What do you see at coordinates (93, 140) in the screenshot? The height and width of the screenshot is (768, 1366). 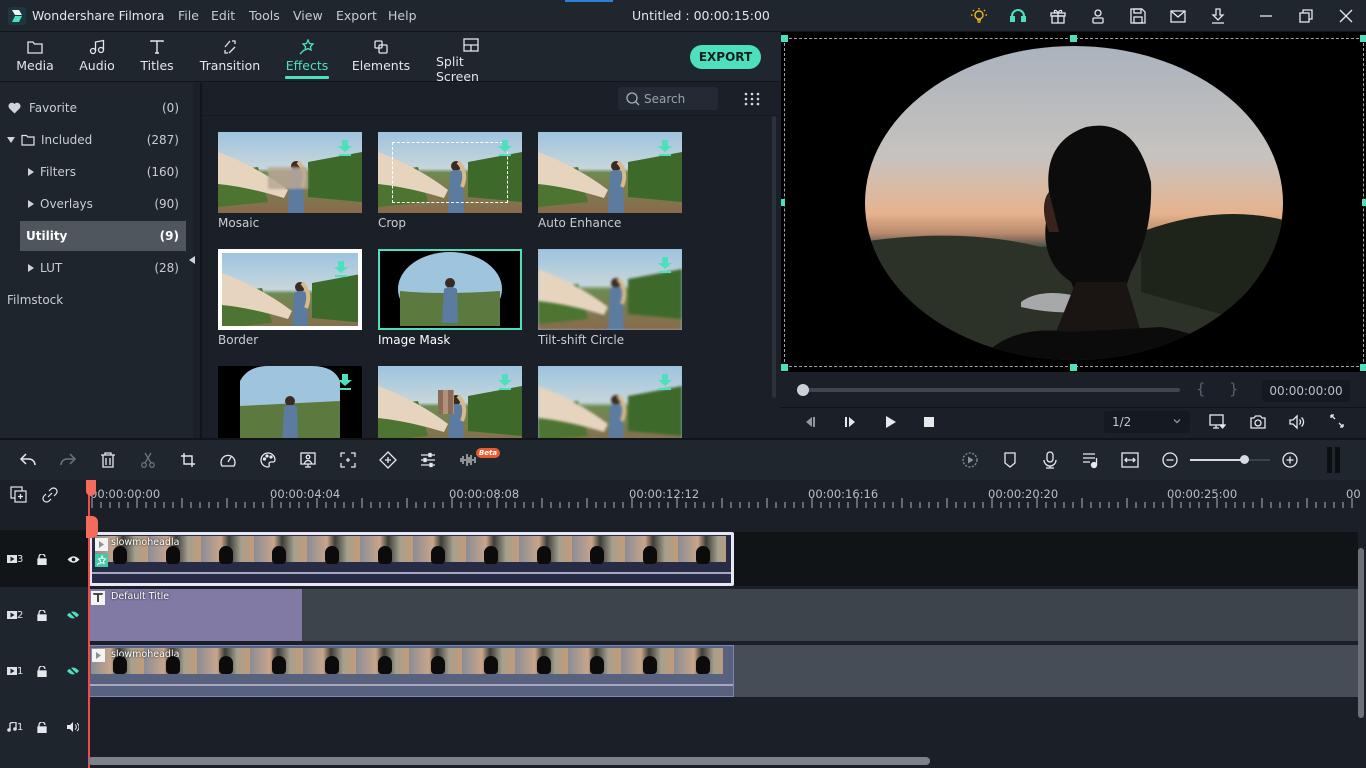 I see `sidebar-item-included: Included (287)` at bounding box center [93, 140].